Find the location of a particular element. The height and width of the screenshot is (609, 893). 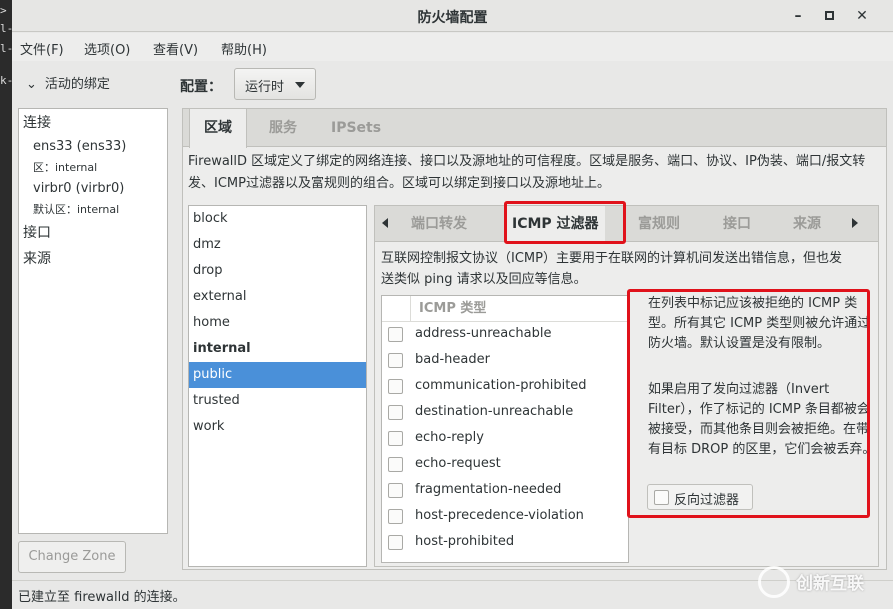

icmp-type-label: host-prohibited is located at coordinates (465, 541).